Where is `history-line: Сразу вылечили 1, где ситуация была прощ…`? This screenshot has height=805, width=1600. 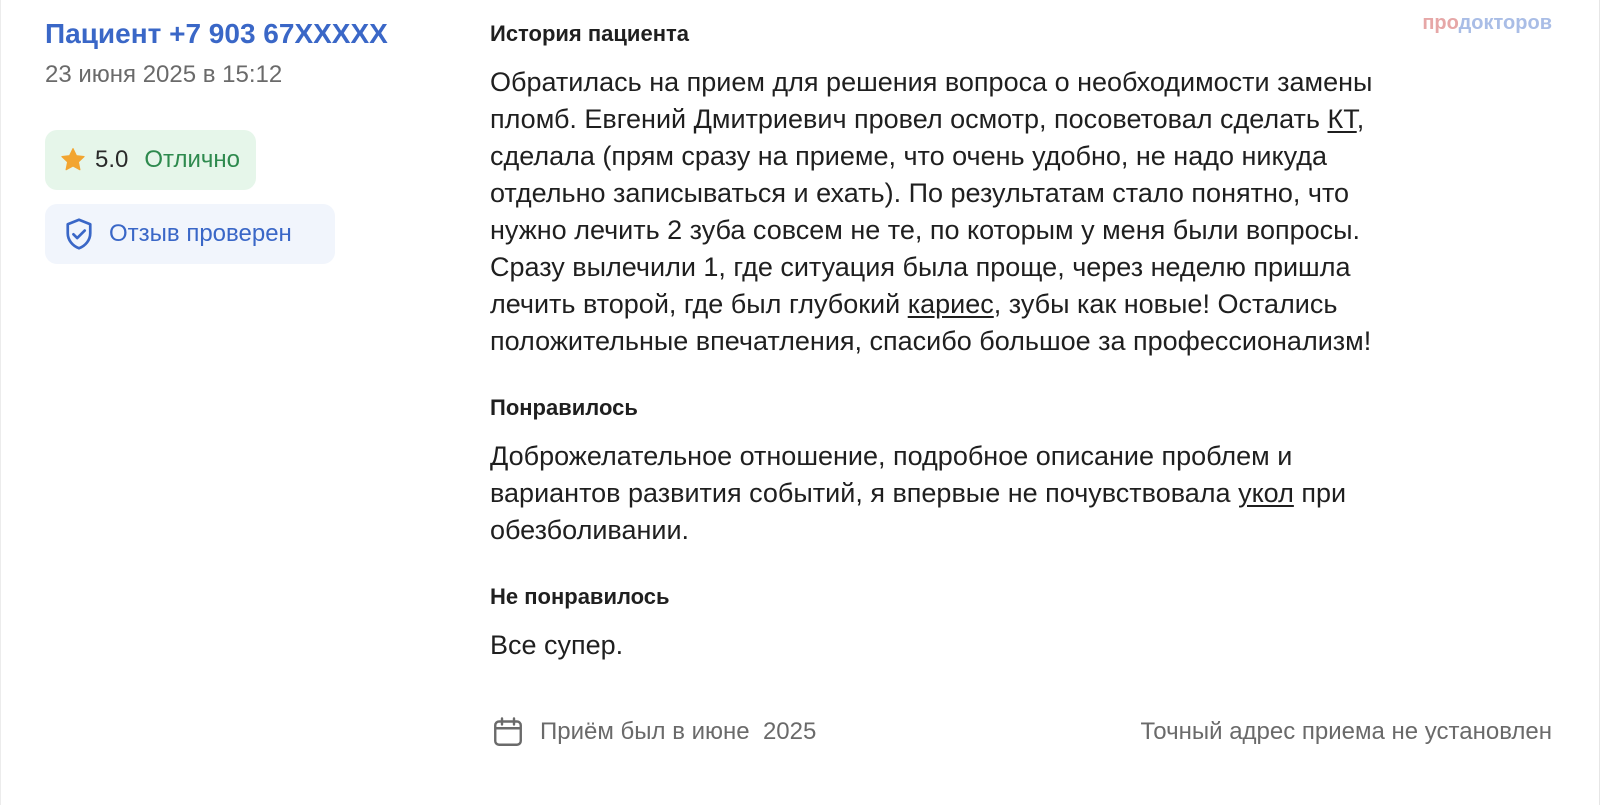
history-line: Сразу вылечили 1, где ситуация была прощ… is located at coordinates (920, 267).